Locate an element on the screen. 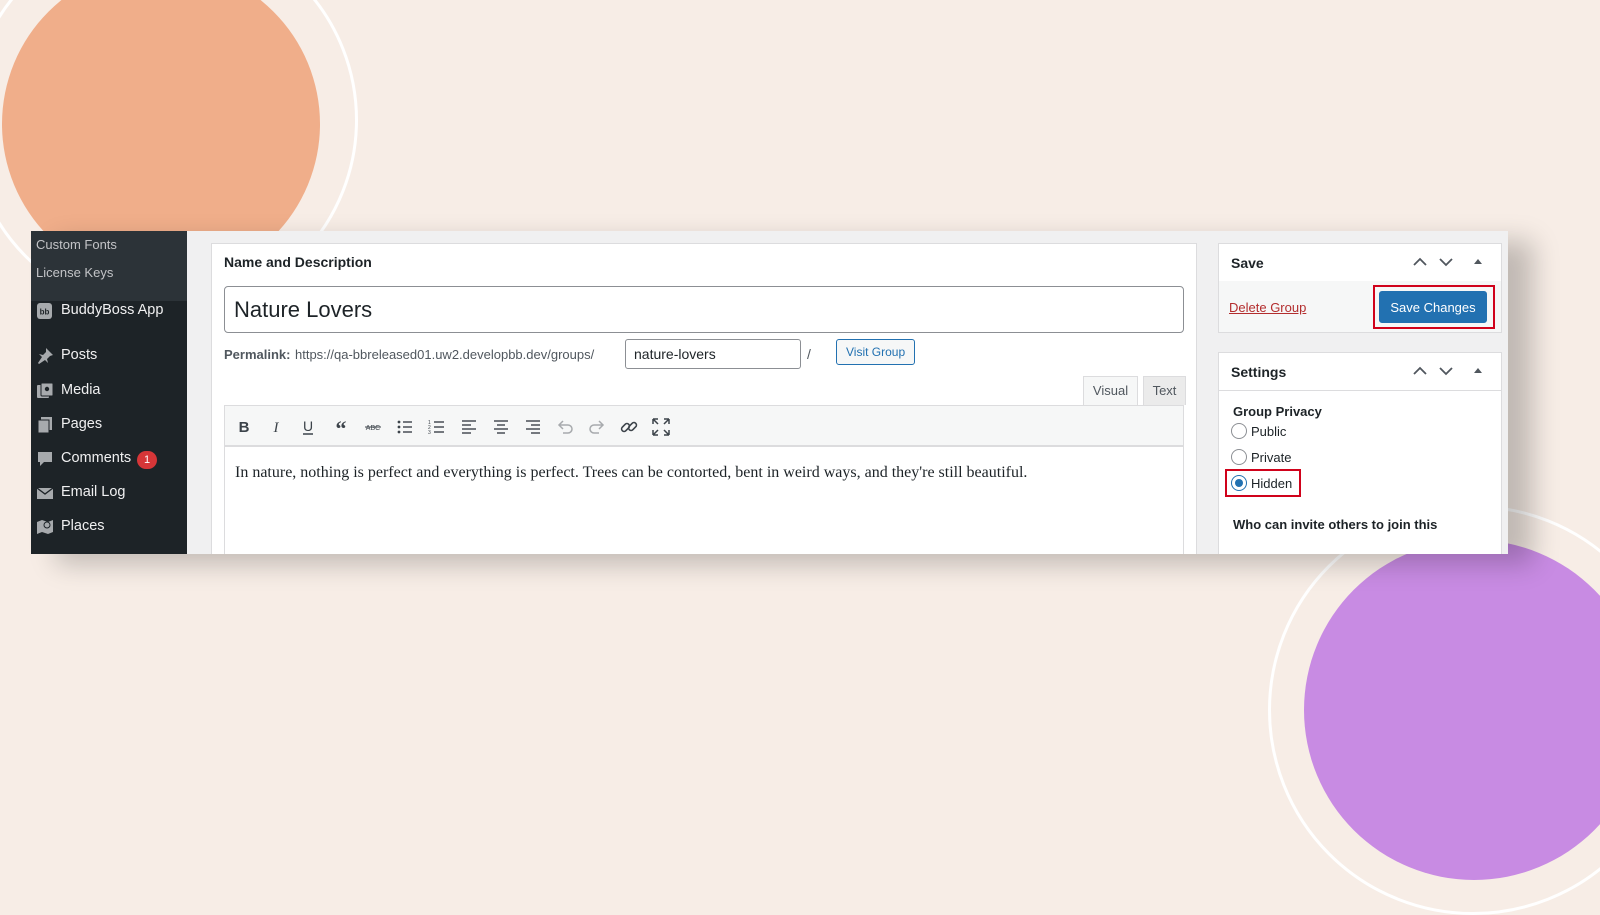  sidebar-item-label: Pages is located at coordinates (82, 424).